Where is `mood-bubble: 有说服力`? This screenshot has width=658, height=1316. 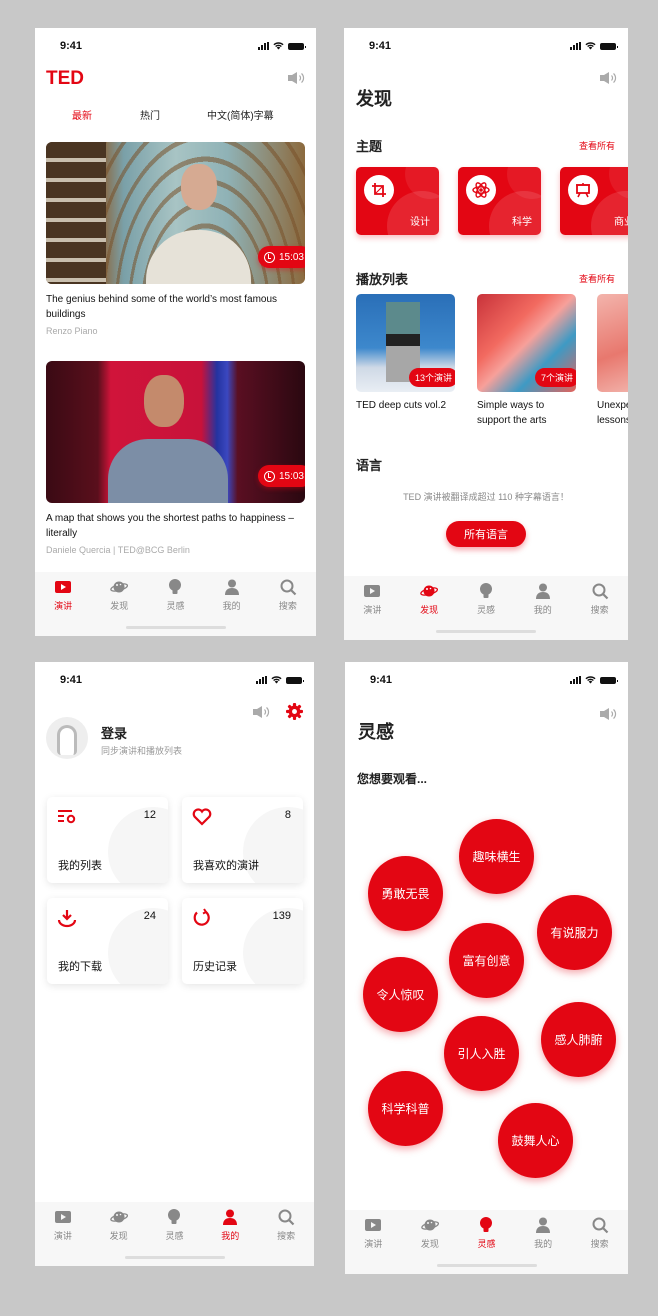
mood-bubble: 有说服力 is located at coordinates (574, 932).